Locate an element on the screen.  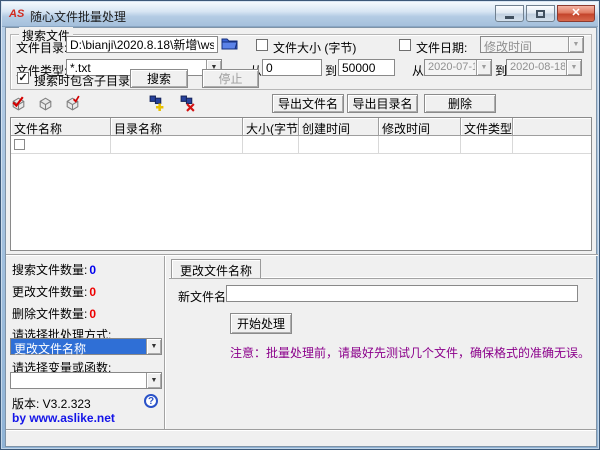
delete-count-label: 删除文件数量: is located at coordinates (50, 314).